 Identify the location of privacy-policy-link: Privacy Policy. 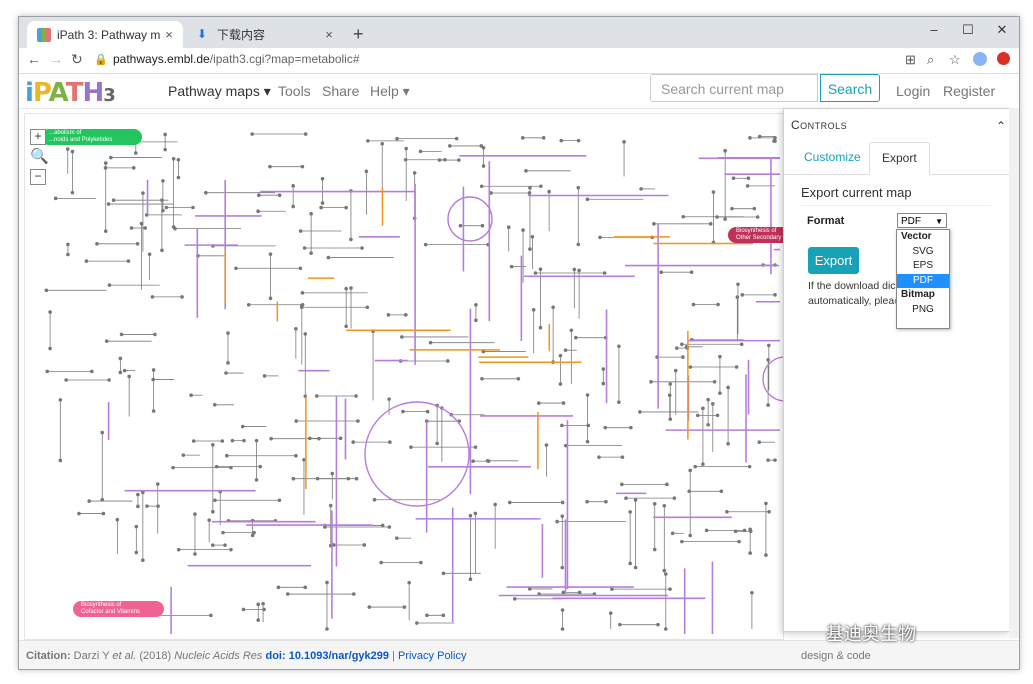
(432, 656).